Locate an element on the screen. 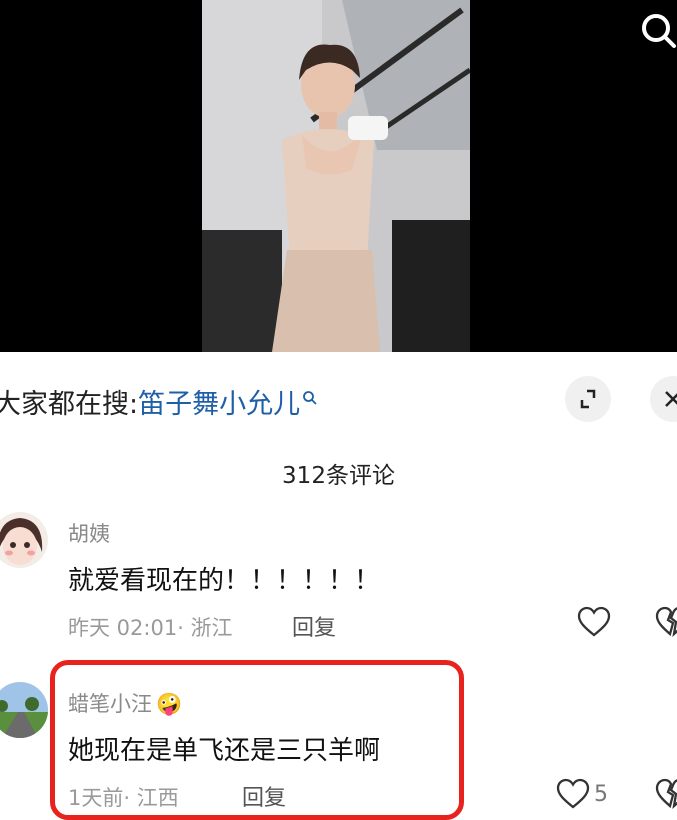  close-icon is located at coordinates (671, 399).